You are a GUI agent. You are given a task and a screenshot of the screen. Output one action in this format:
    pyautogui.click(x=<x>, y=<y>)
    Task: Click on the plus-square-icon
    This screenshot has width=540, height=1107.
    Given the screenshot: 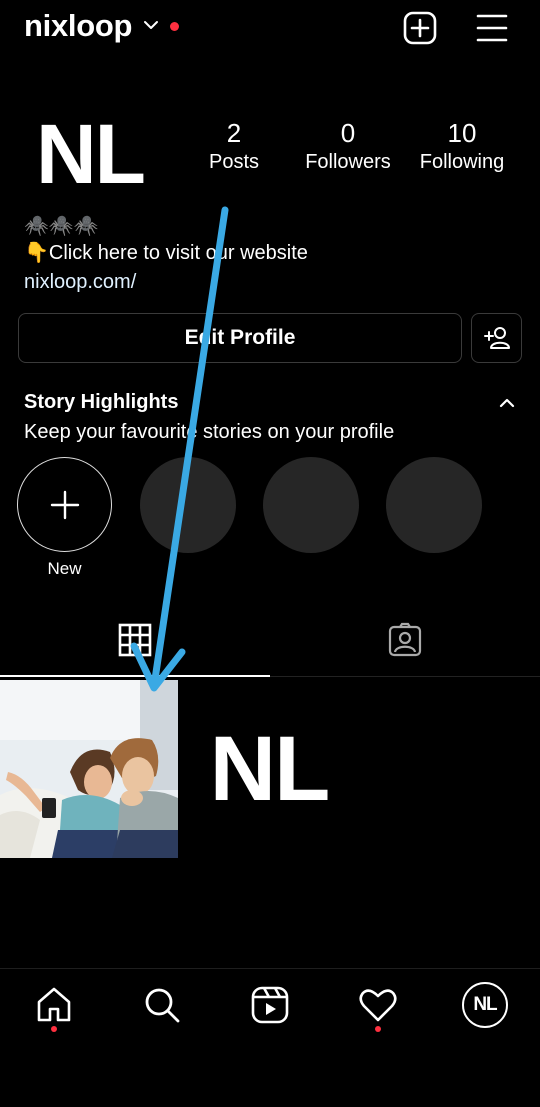 What is the action you would take?
    pyautogui.click(x=420, y=28)
    